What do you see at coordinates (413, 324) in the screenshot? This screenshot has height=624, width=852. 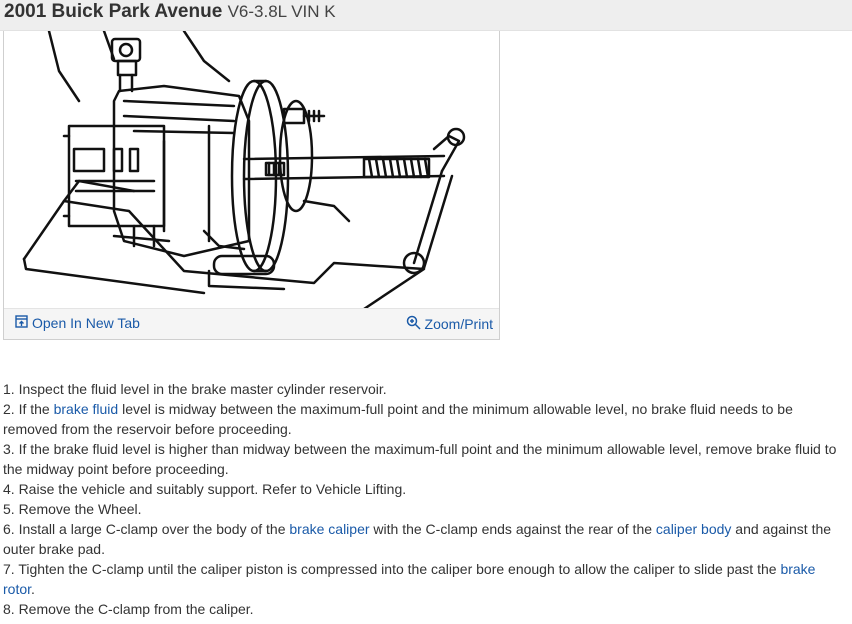 I see `zoom-in-icon` at bounding box center [413, 324].